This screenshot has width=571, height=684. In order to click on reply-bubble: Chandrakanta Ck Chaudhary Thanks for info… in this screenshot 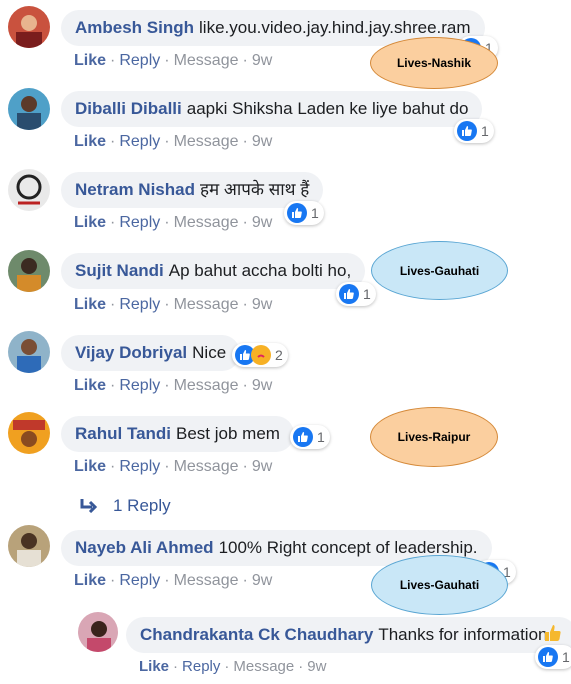, I will do `click(348, 635)`.